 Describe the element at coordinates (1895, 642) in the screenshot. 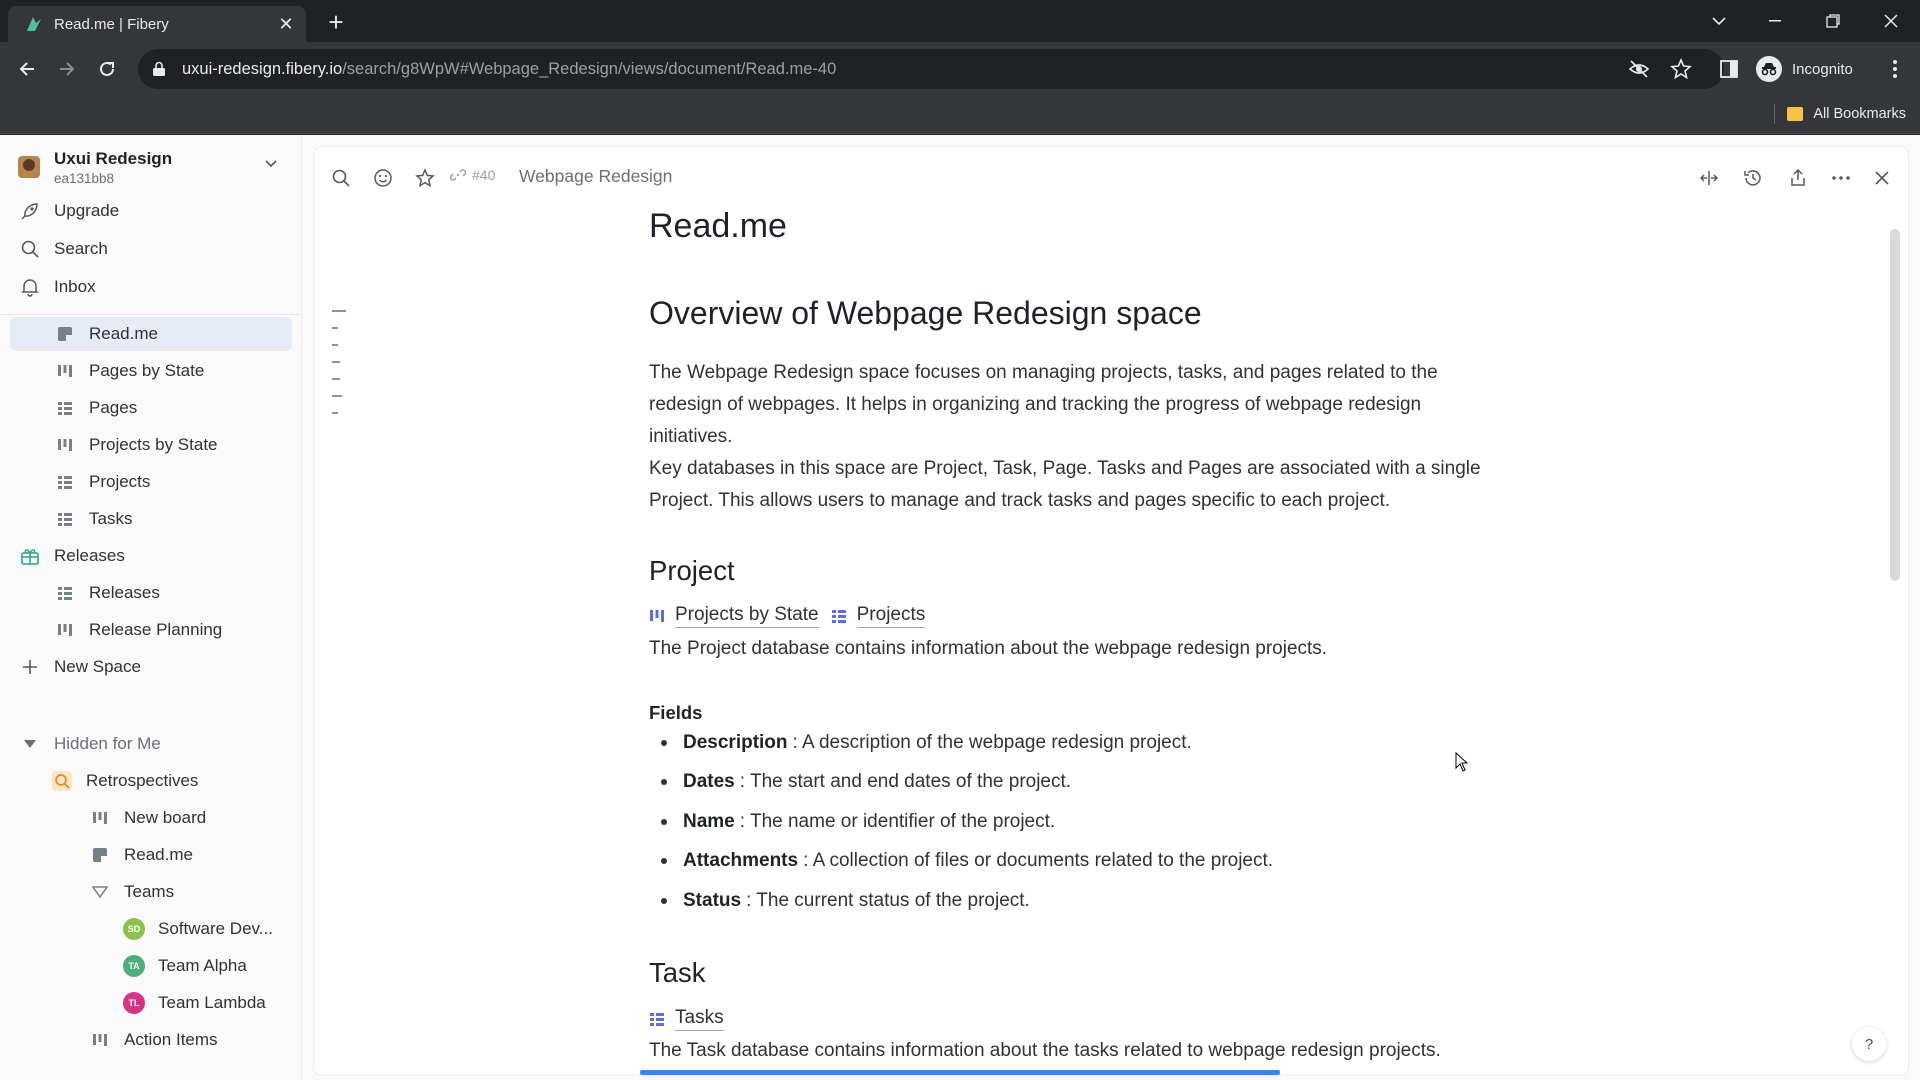

I see `vertical-scrollbar` at that location.